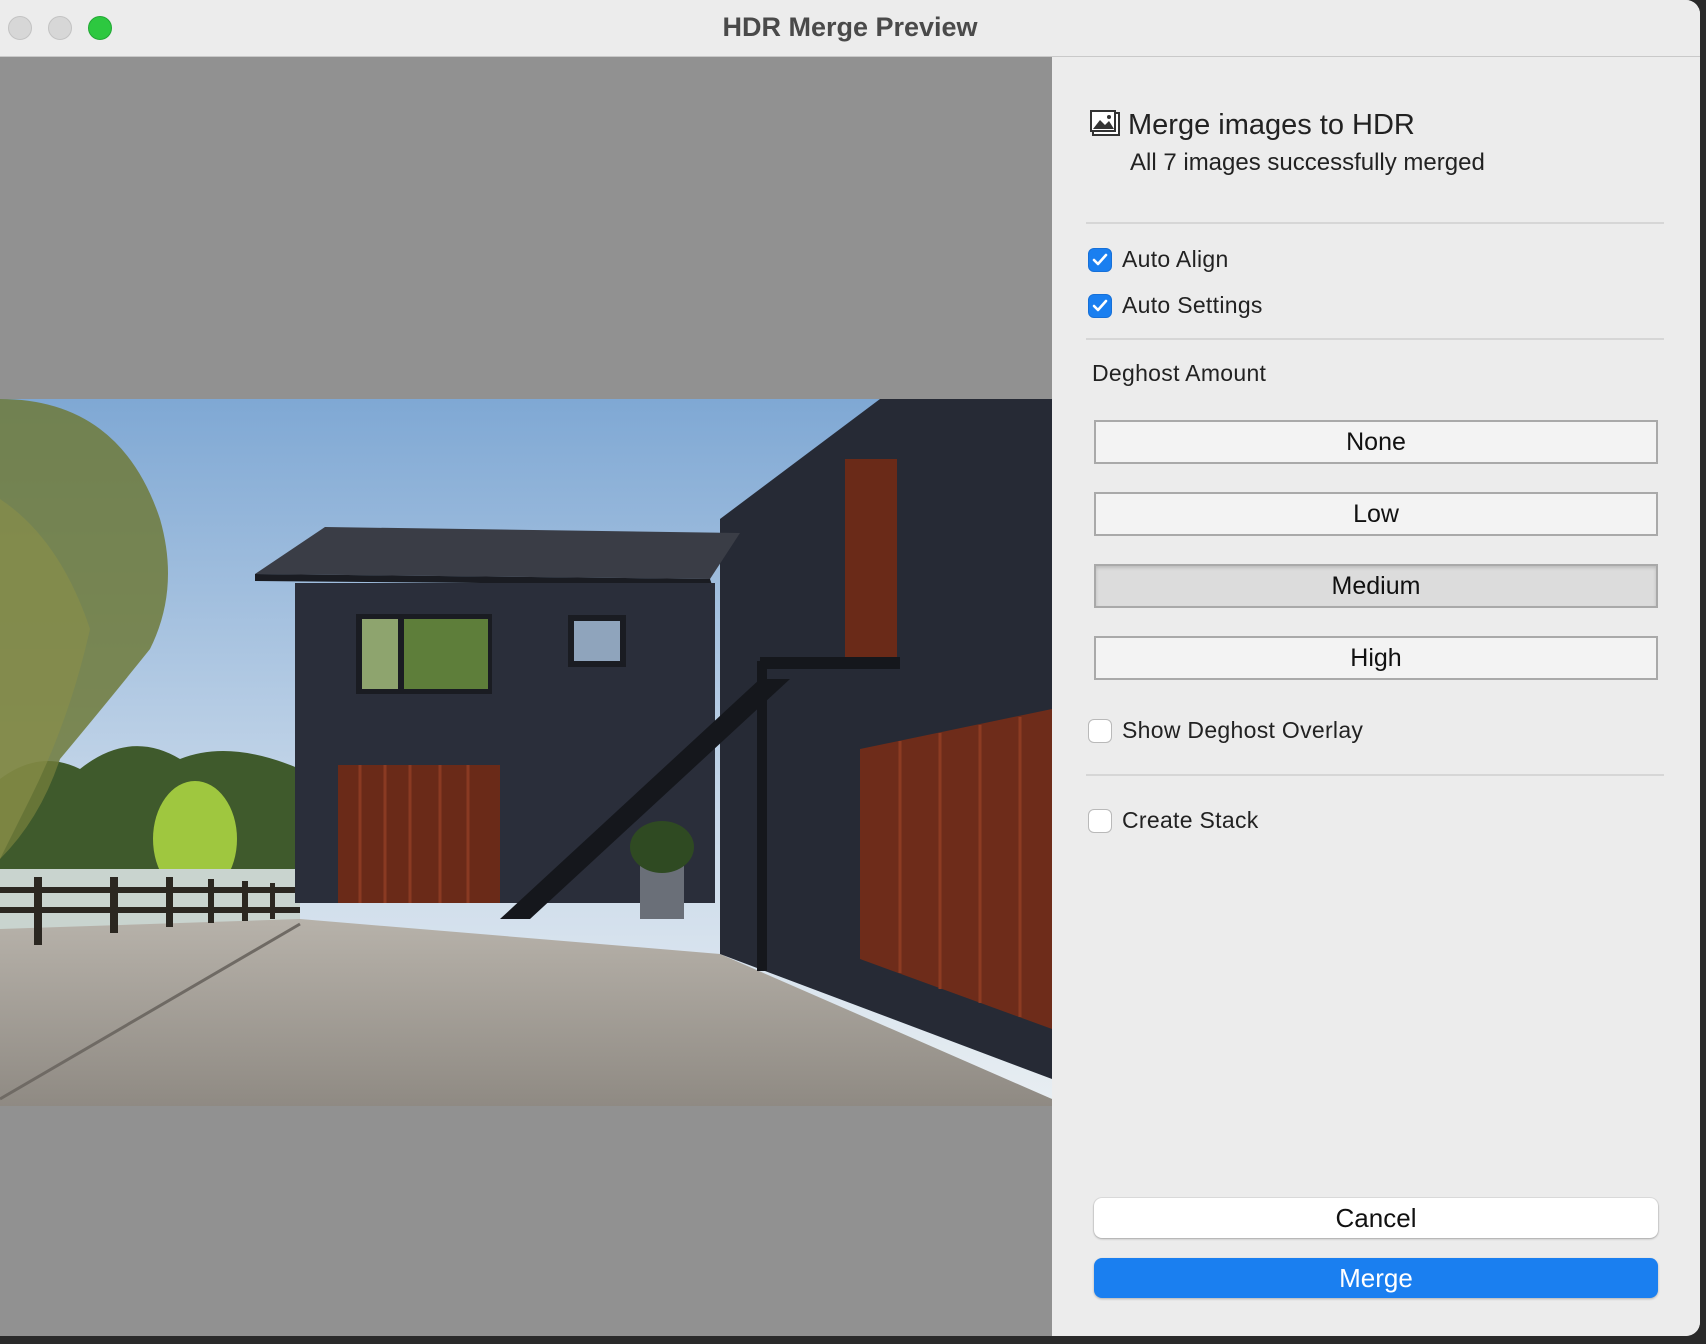  I want to click on auto-settings-checkbox-row: Auto Settings, so click(1175, 305).